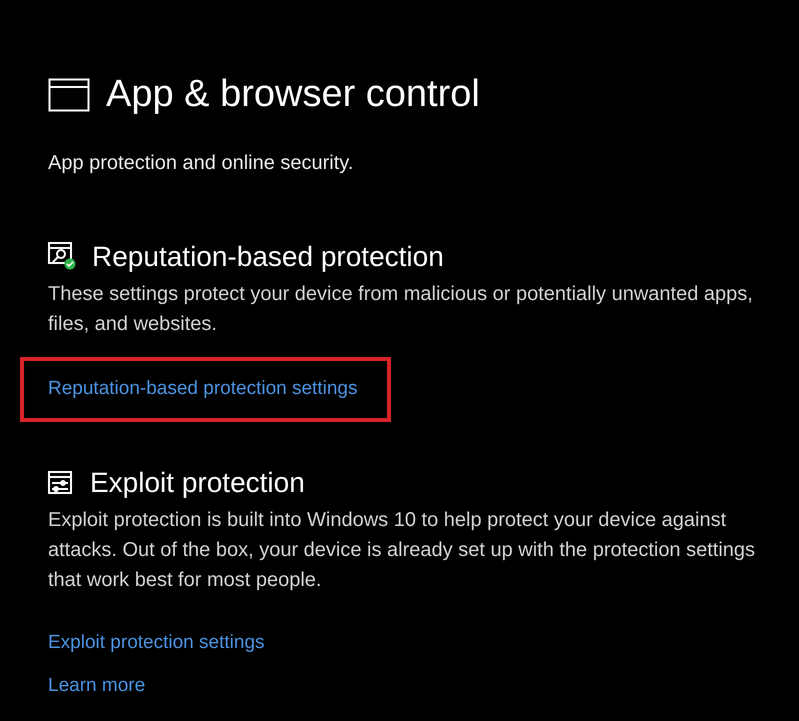 This screenshot has width=799, height=721. I want to click on settings-link: Reputation-based protection settings, so click(206, 389).